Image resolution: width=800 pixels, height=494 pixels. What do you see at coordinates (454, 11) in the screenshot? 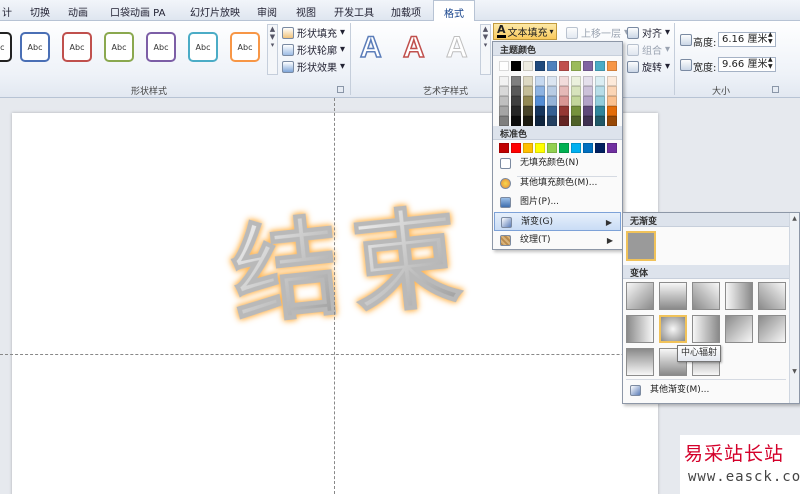
I see `tab-format: 格式` at bounding box center [454, 11].